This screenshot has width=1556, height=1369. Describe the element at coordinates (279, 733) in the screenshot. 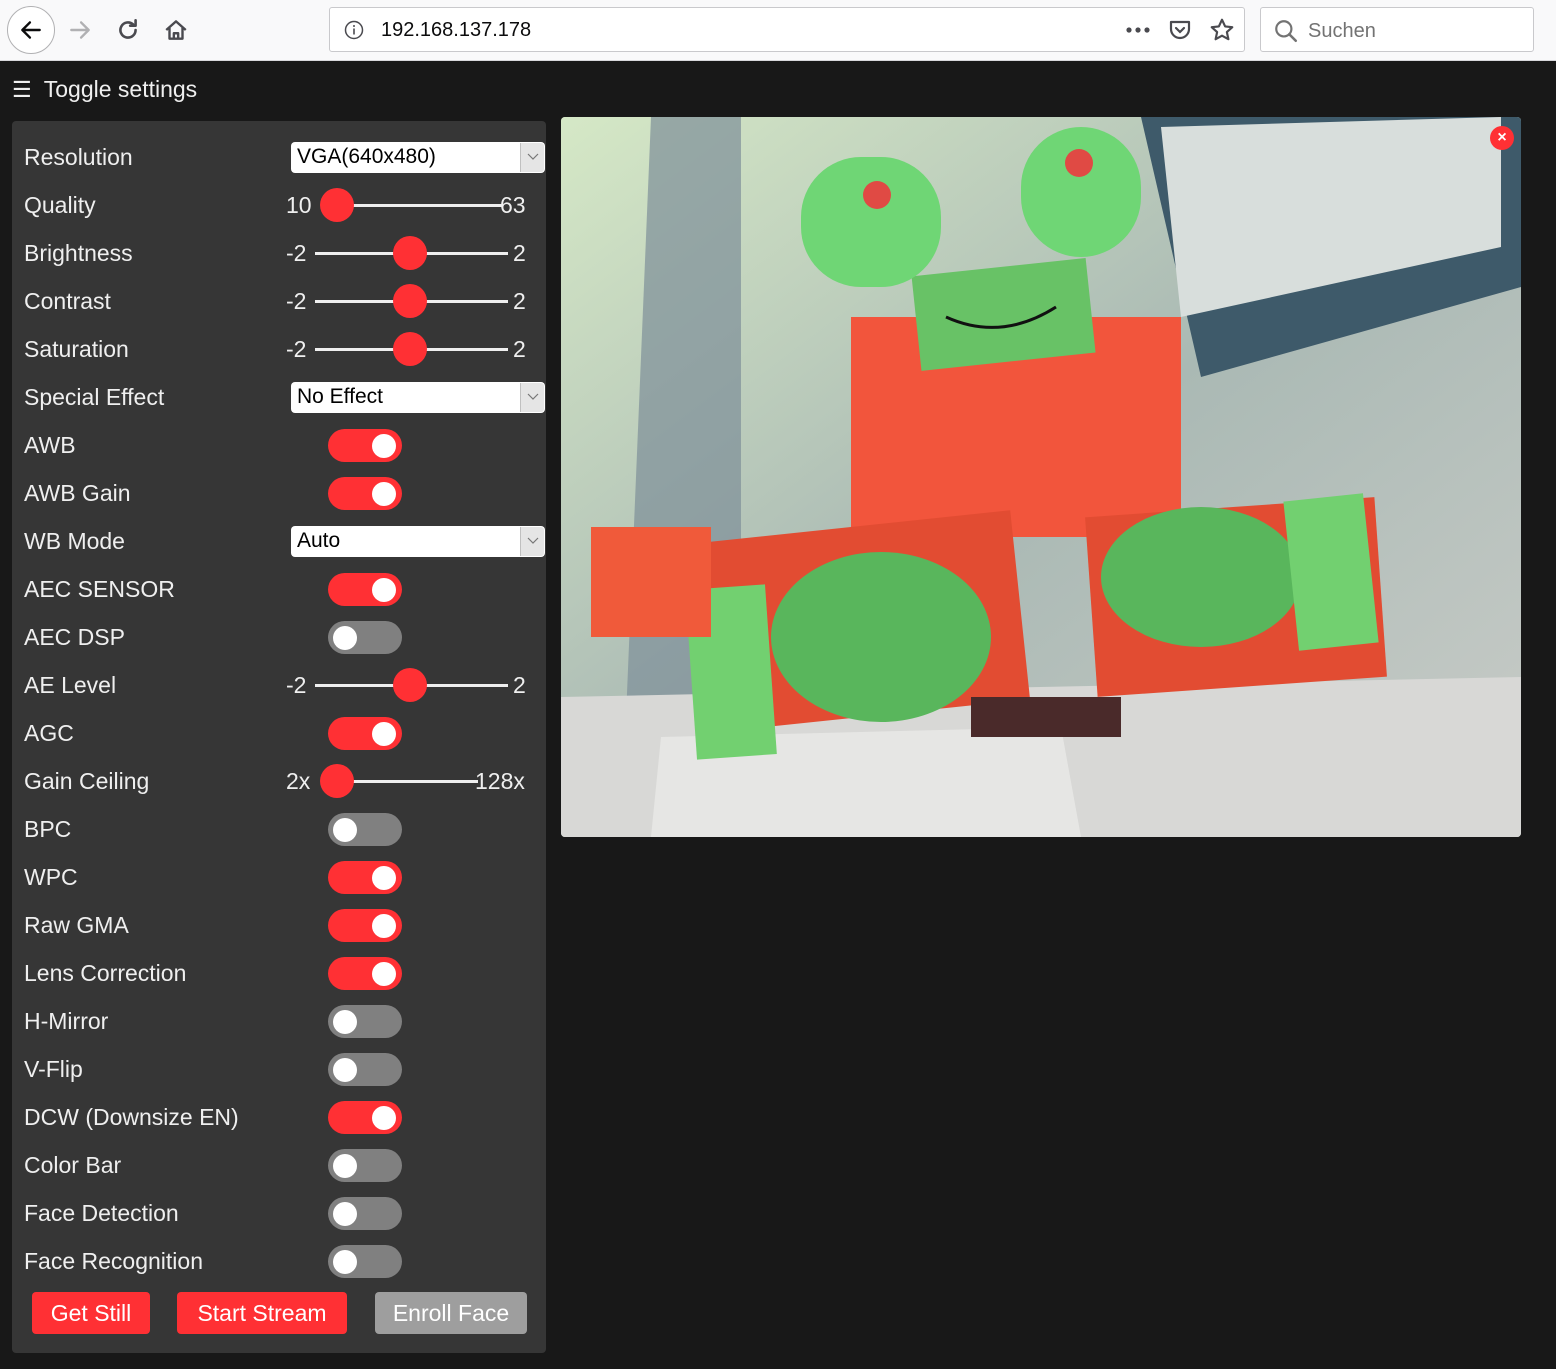

I see `agc-row: AGC` at that location.